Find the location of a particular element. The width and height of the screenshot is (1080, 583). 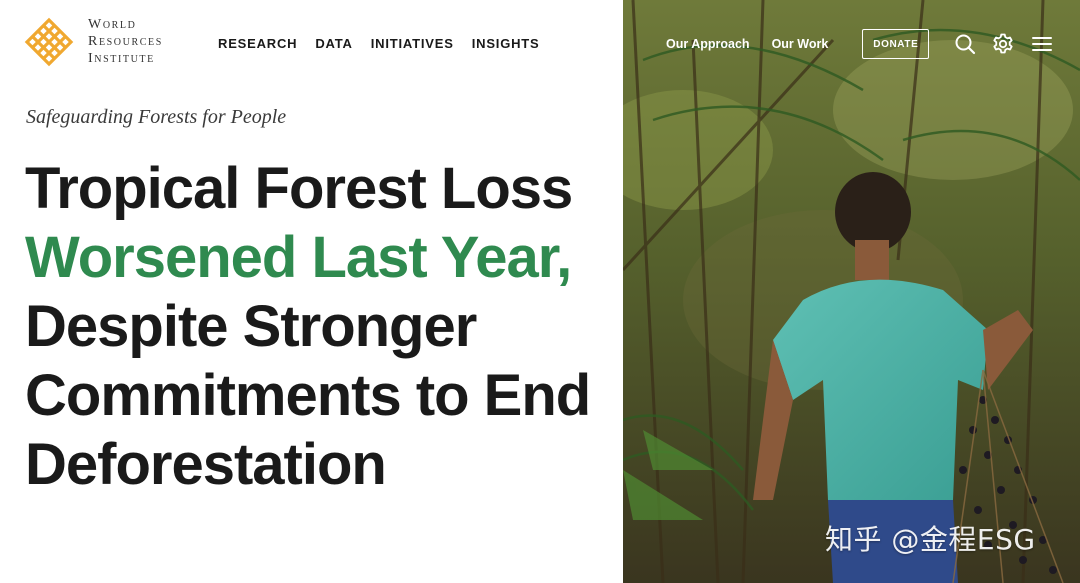

primary-nav: RESEARCH DATA INITIATIVES INSIGHTS is located at coordinates (379, 43).